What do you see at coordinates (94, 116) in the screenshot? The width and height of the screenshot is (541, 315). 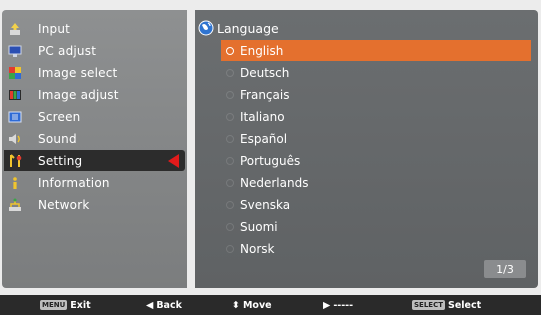 I see `menu-item-screen: Screen` at bounding box center [94, 116].